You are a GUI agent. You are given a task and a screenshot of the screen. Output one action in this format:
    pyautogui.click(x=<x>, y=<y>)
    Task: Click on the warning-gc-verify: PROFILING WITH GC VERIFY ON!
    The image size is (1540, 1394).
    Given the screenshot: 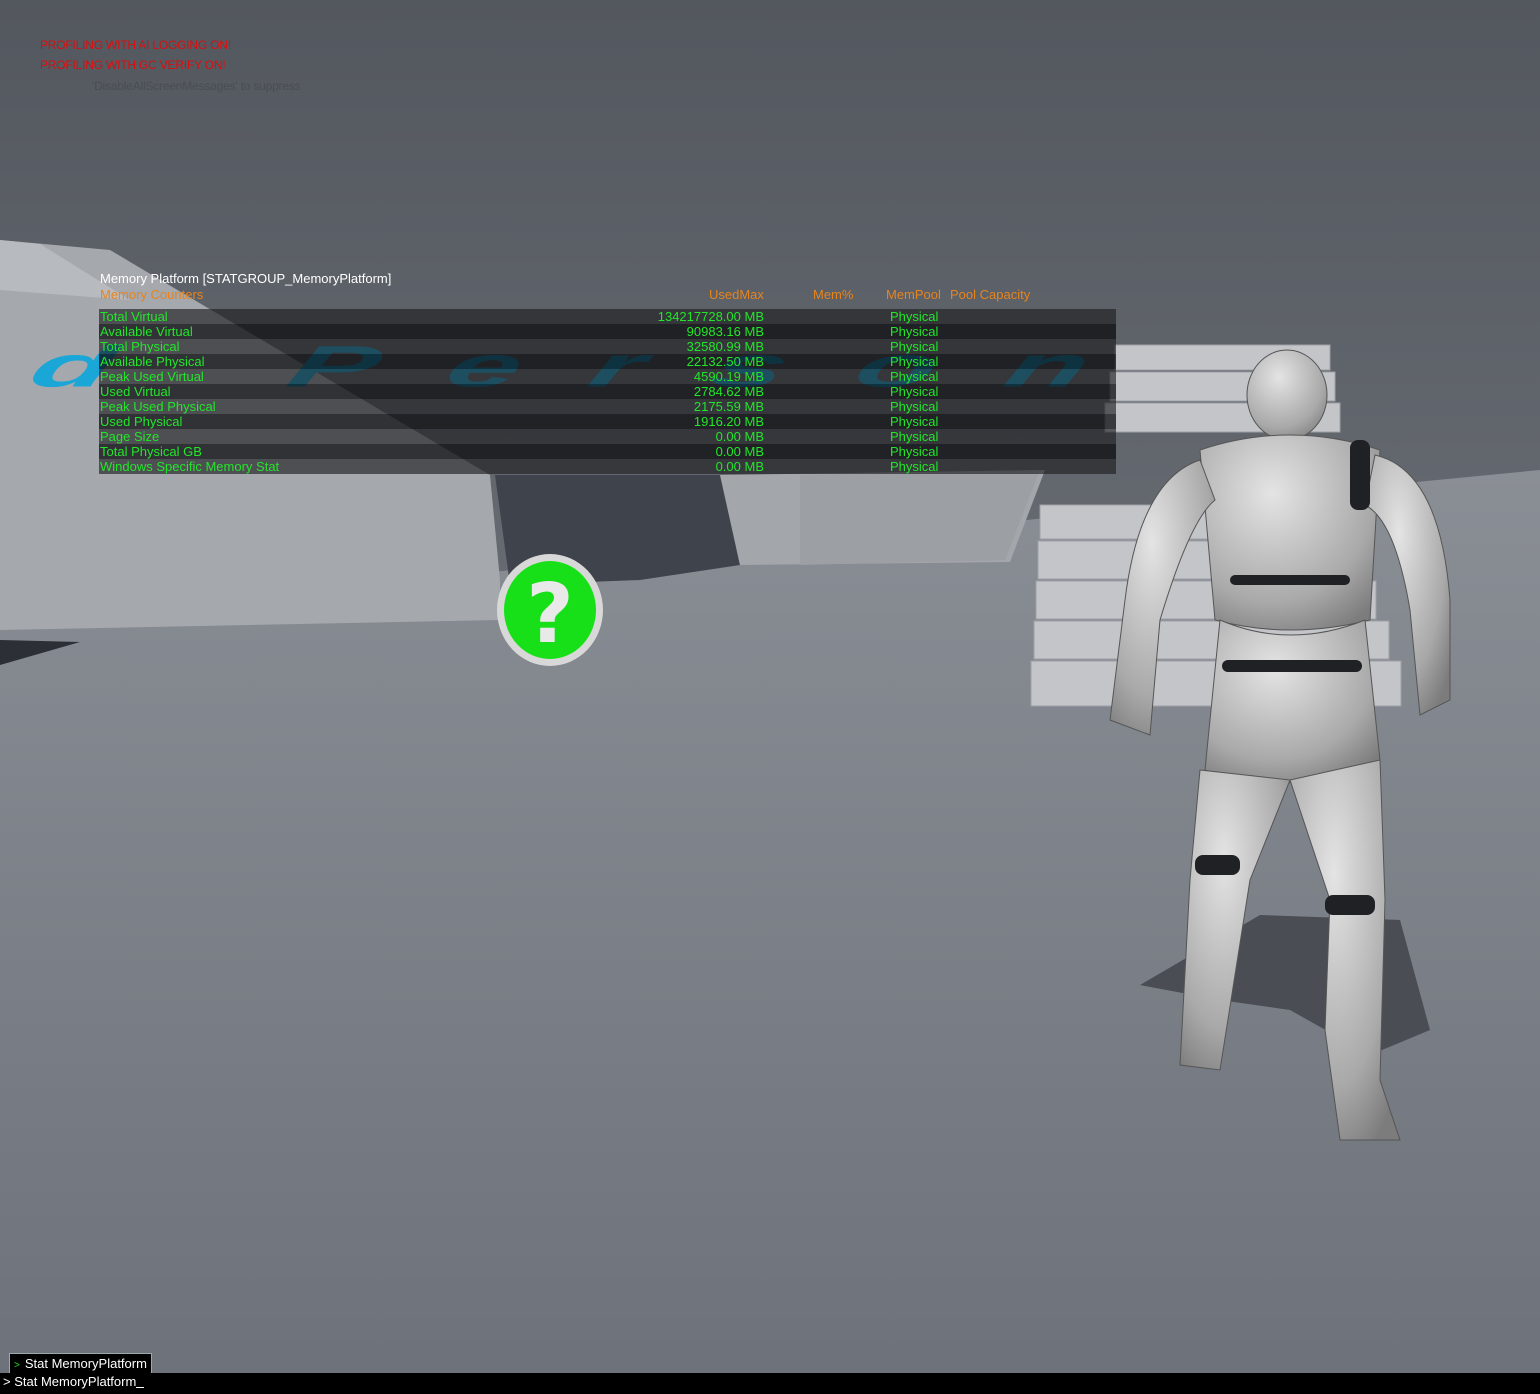 What is the action you would take?
    pyautogui.click(x=133, y=65)
    